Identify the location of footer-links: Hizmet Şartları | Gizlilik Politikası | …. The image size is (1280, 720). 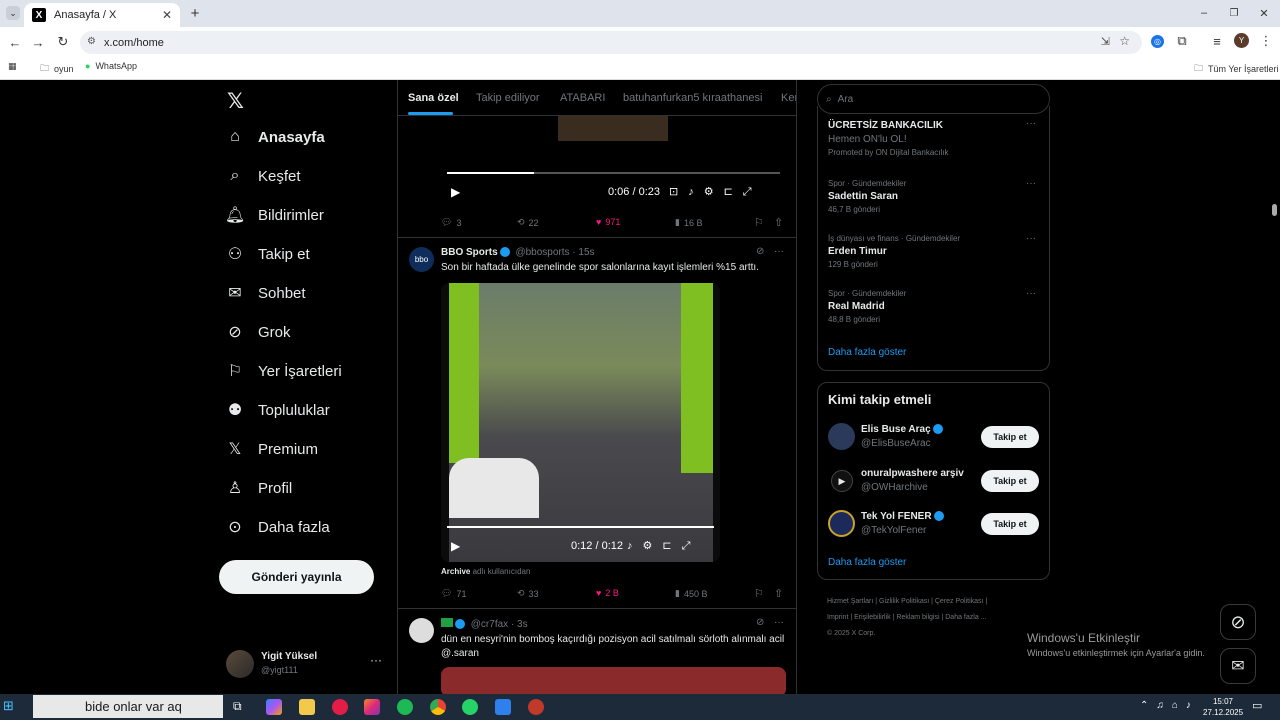
(907, 618).